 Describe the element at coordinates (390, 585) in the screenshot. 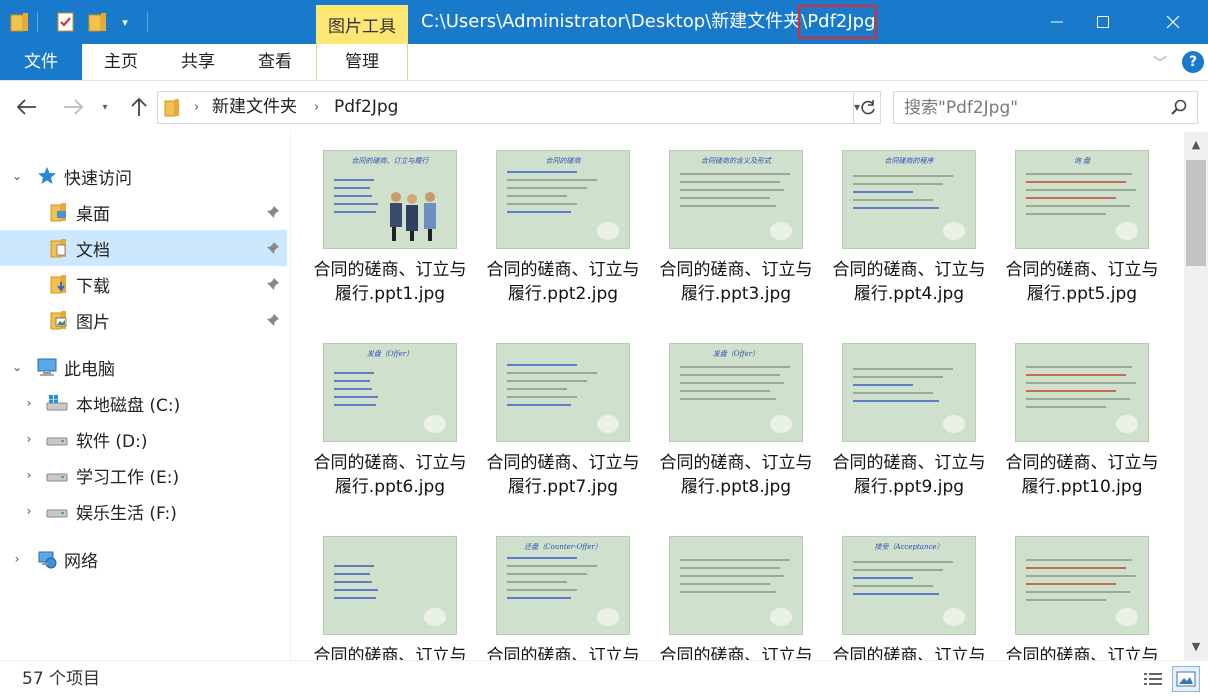

I see `file-thumbnail` at that location.